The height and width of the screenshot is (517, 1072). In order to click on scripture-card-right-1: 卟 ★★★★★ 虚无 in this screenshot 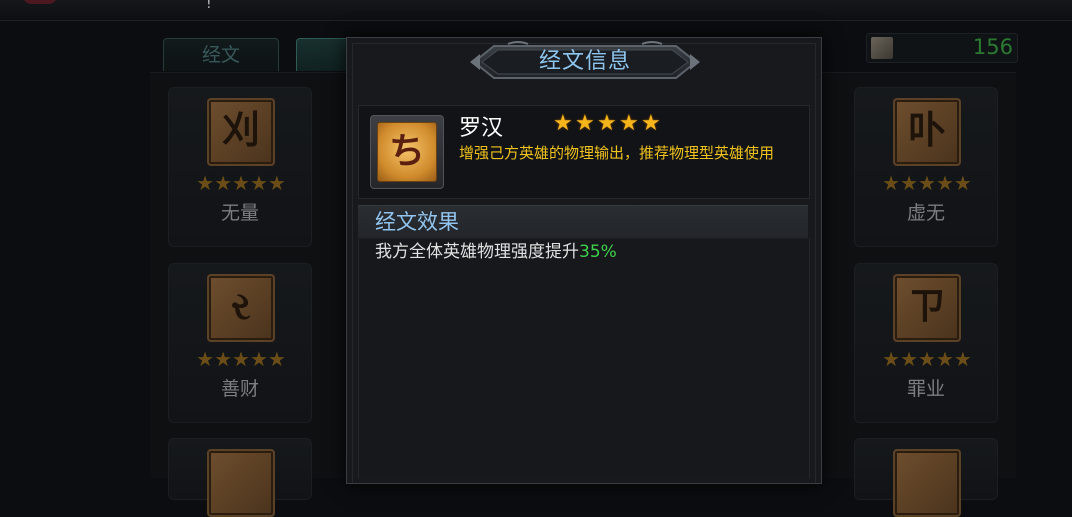, I will do `click(926, 167)`.